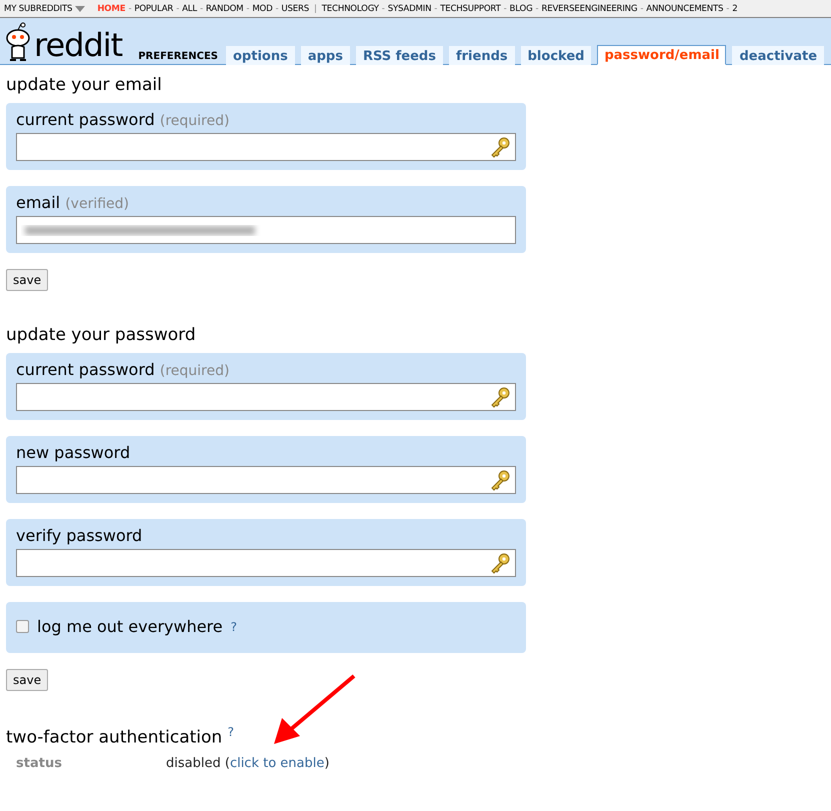  What do you see at coordinates (38, 9) in the screenshot?
I see `my-subreddits-menu: MY SUBREDDITS` at bounding box center [38, 9].